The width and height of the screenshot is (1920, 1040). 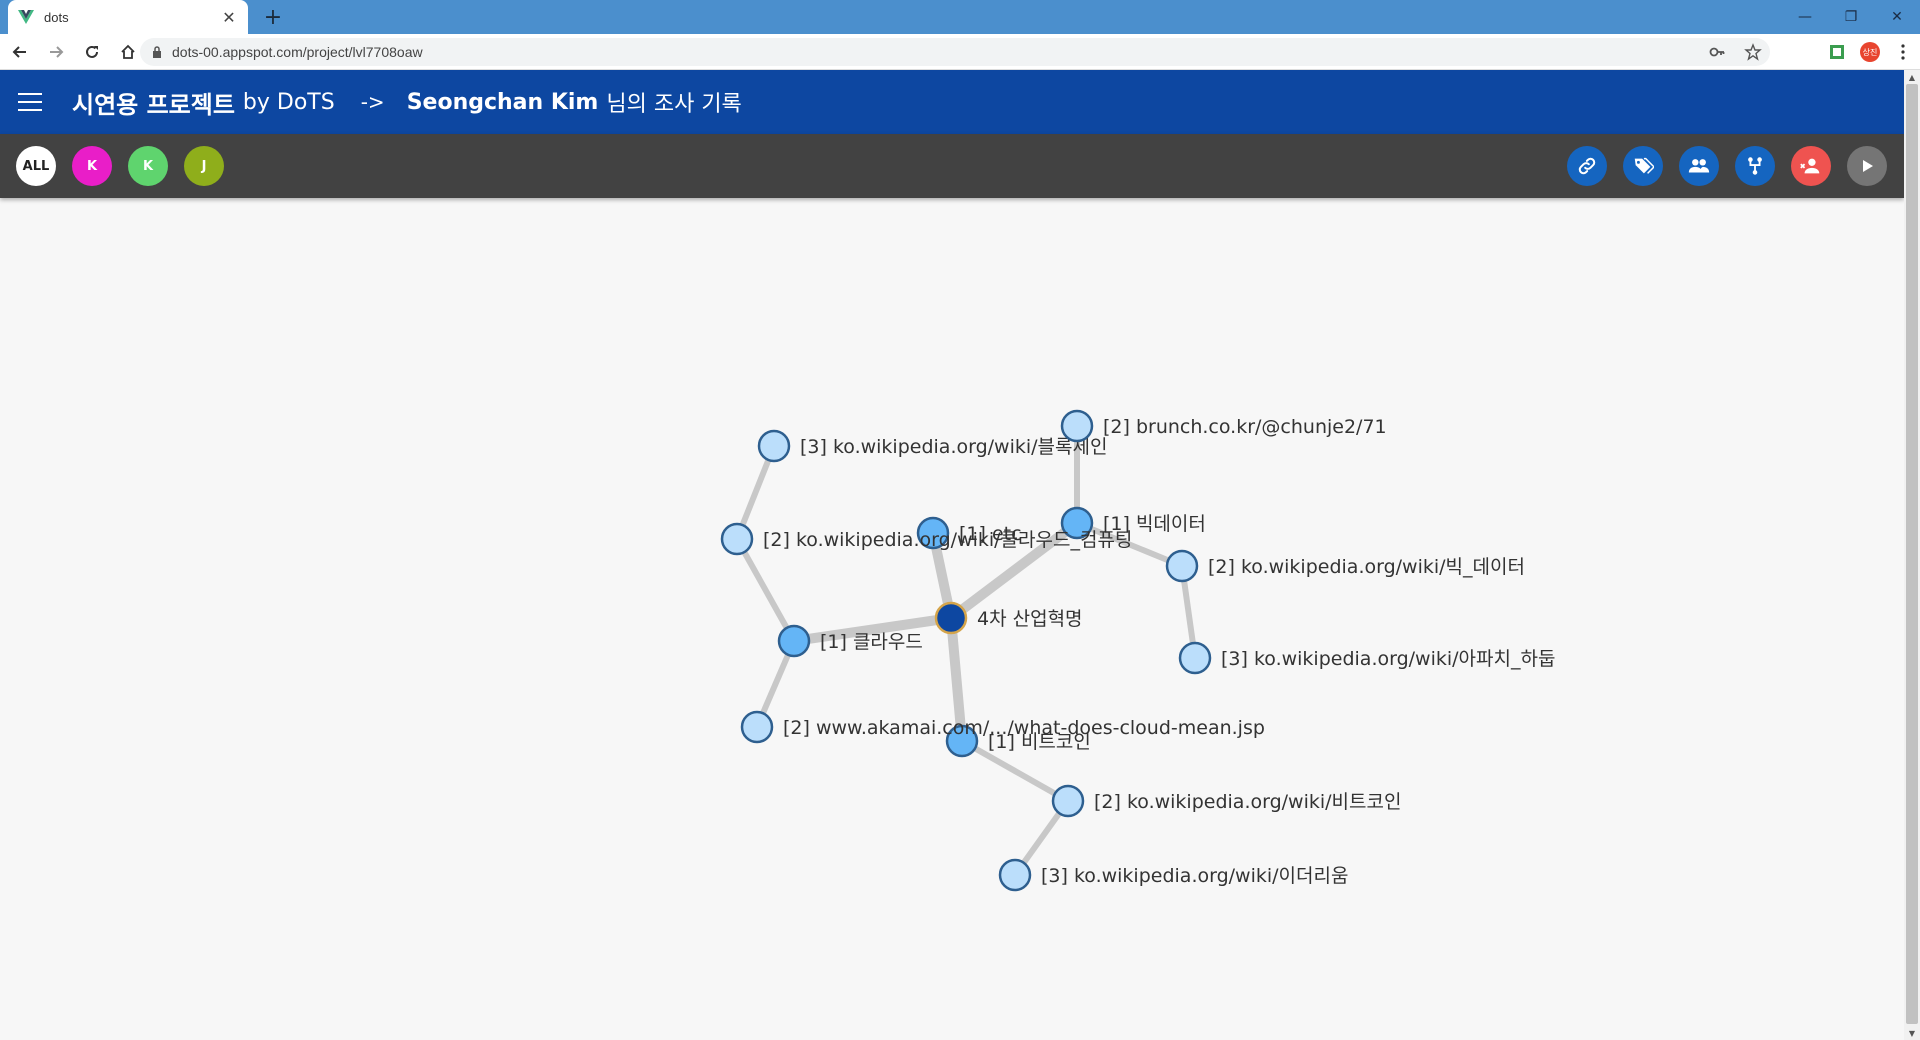 What do you see at coordinates (1897, 17) in the screenshot?
I see `close-window-icon: ✕` at bounding box center [1897, 17].